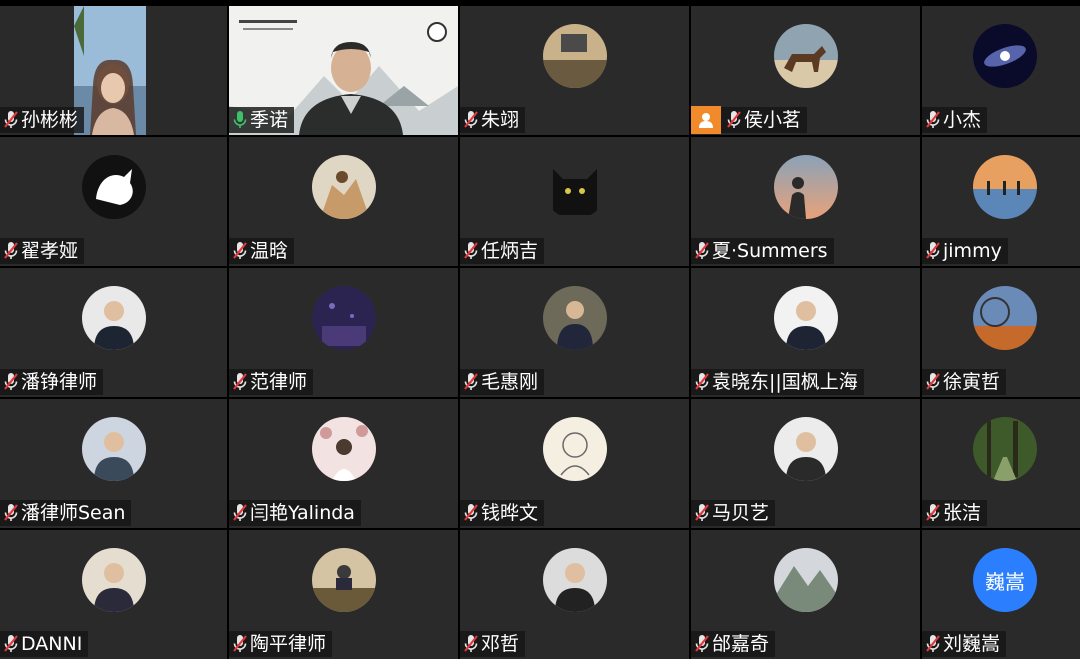 The width and height of the screenshot is (1080, 659). I want to click on participant-tile: 钱晔文, so click(574, 463).